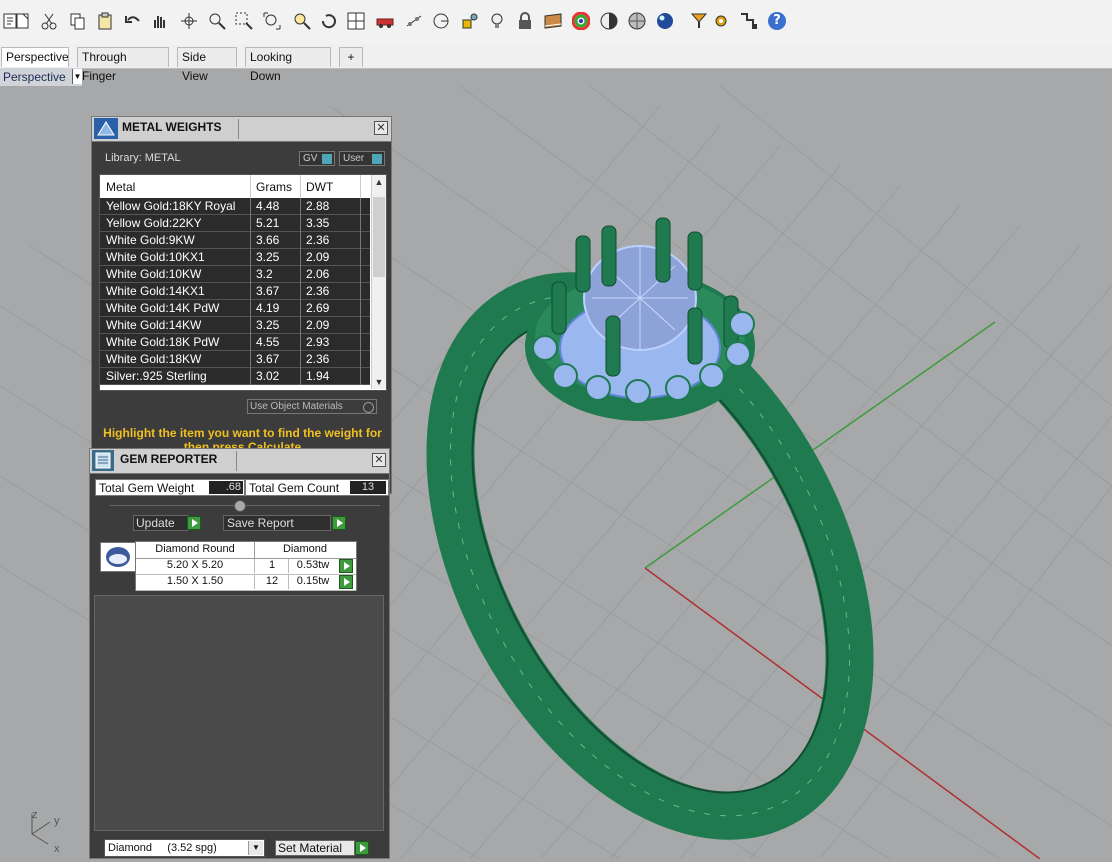  Describe the element at coordinates (315, 848) in the screenshot. I see `set-material-button: Set Material` at that location.